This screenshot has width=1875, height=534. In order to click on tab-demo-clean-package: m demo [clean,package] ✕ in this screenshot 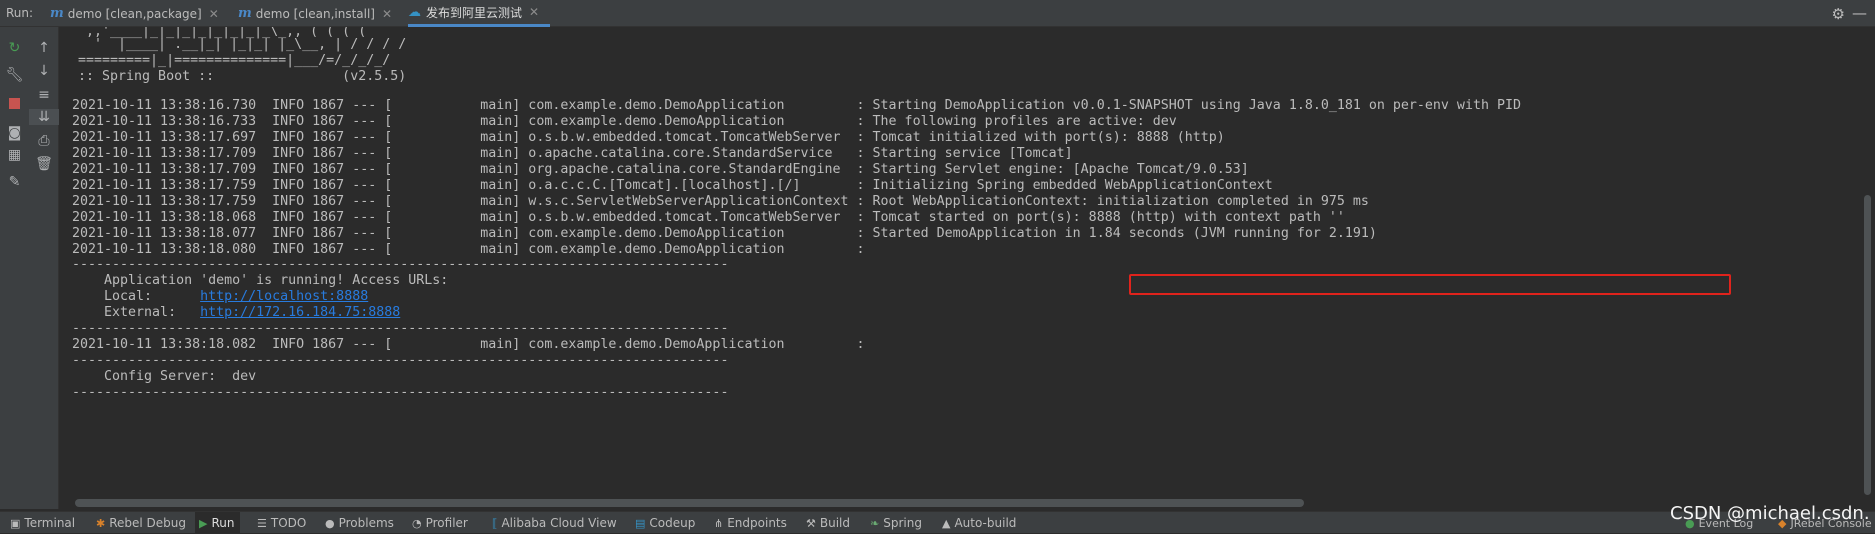, I will do `click(134, 13)`.